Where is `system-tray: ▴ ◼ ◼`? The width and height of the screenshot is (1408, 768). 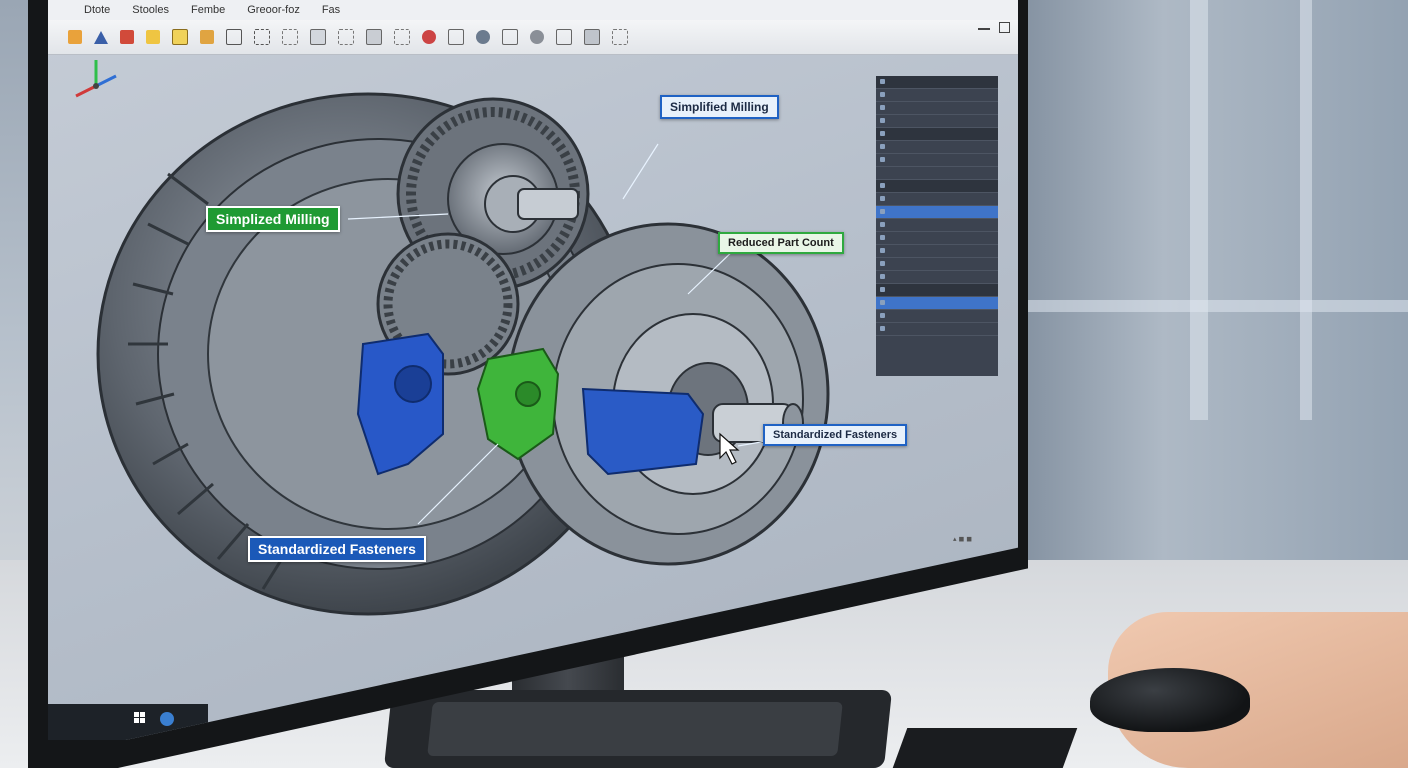
system-tray: ▴ ◼ ◼ is located at coordinates (963, 539).